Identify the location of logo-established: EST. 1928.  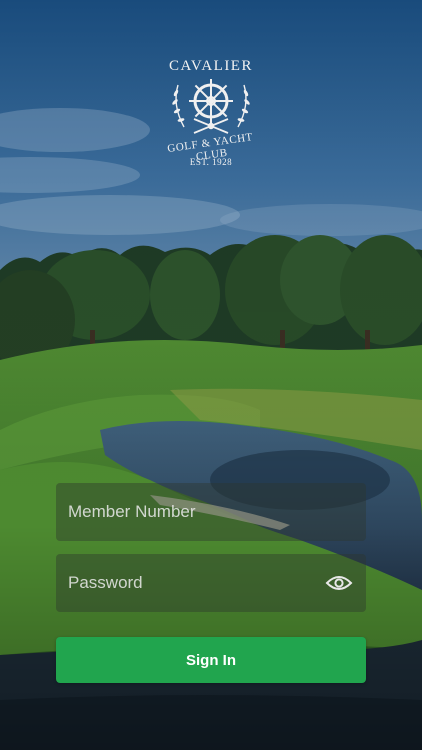
(211, 162).